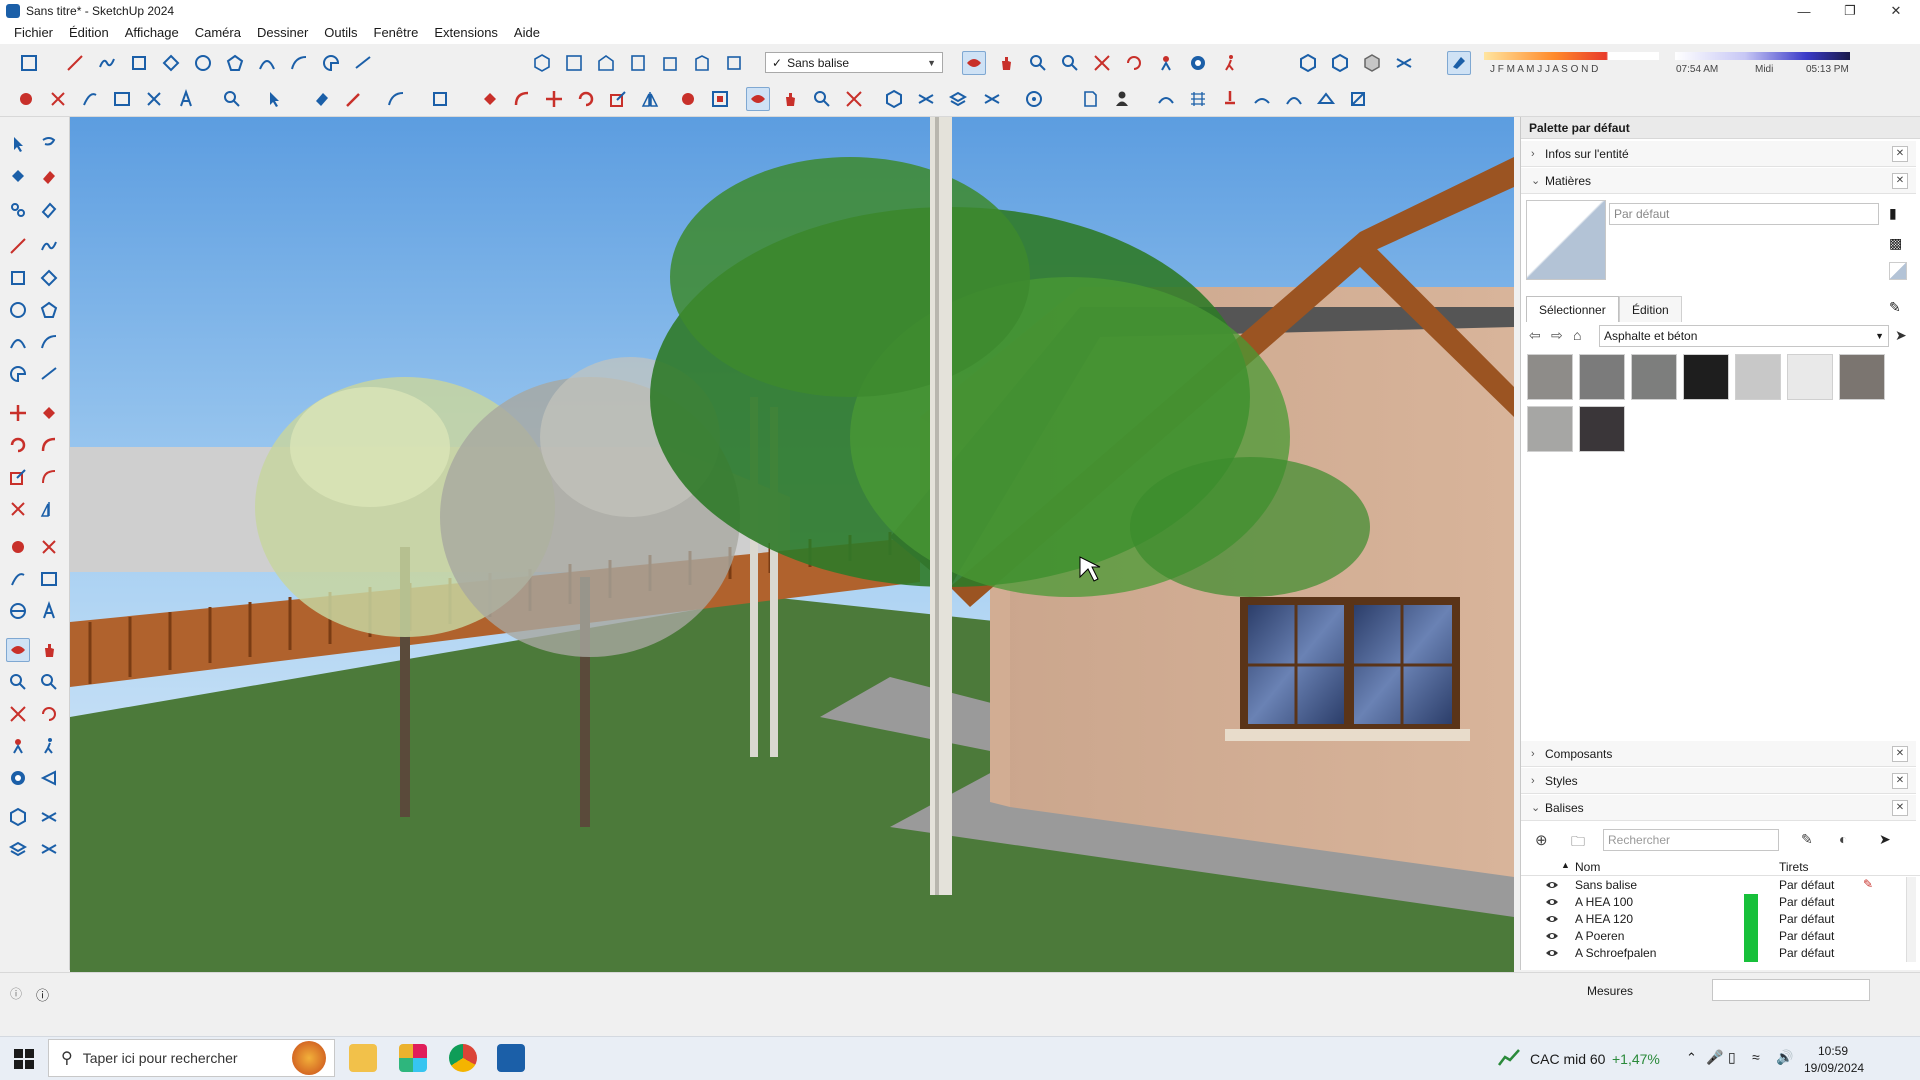 This screenshot has height=1080, width=1920. I want to click on line-left-icon, so click(18, 246).